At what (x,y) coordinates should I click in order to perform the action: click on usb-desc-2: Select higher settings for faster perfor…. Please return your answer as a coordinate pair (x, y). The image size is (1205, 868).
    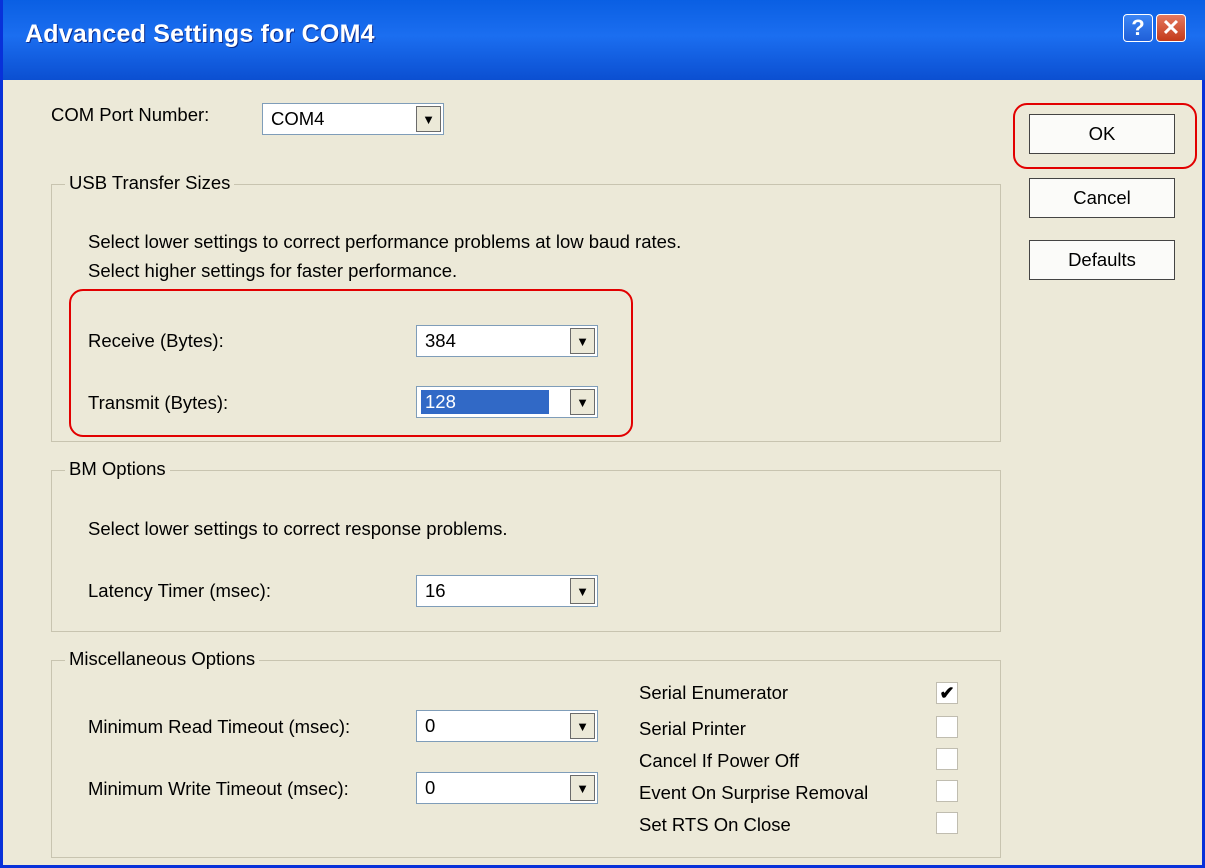
    Looking at the image, I should click on (273, 270).